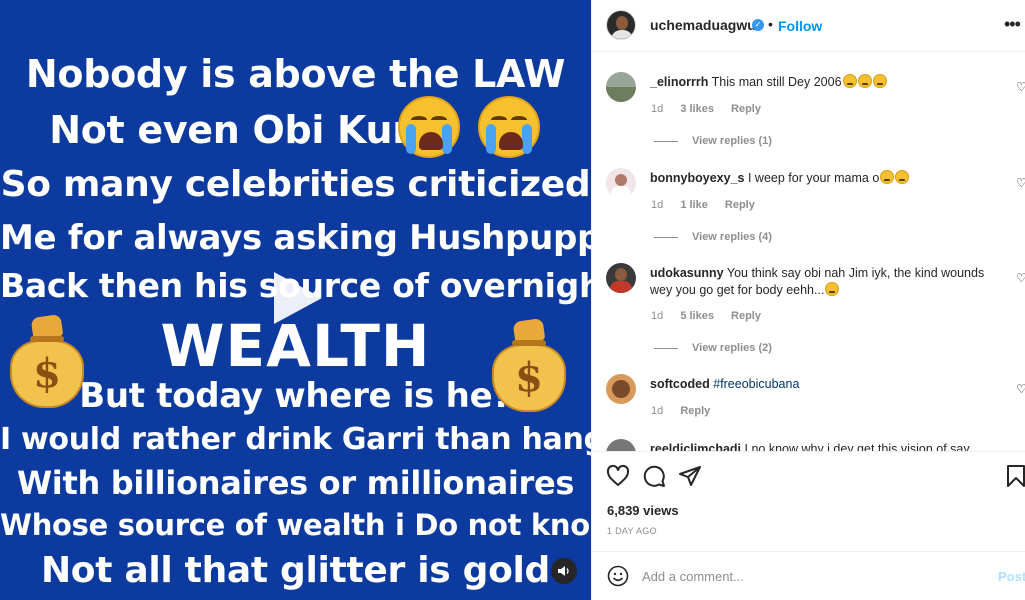 This screenshot has height=600, width=1025. Describe the element at coordinates (295, 483) in the screenshot. I see `post-text-line: With billionaires or millionaires` at that location.